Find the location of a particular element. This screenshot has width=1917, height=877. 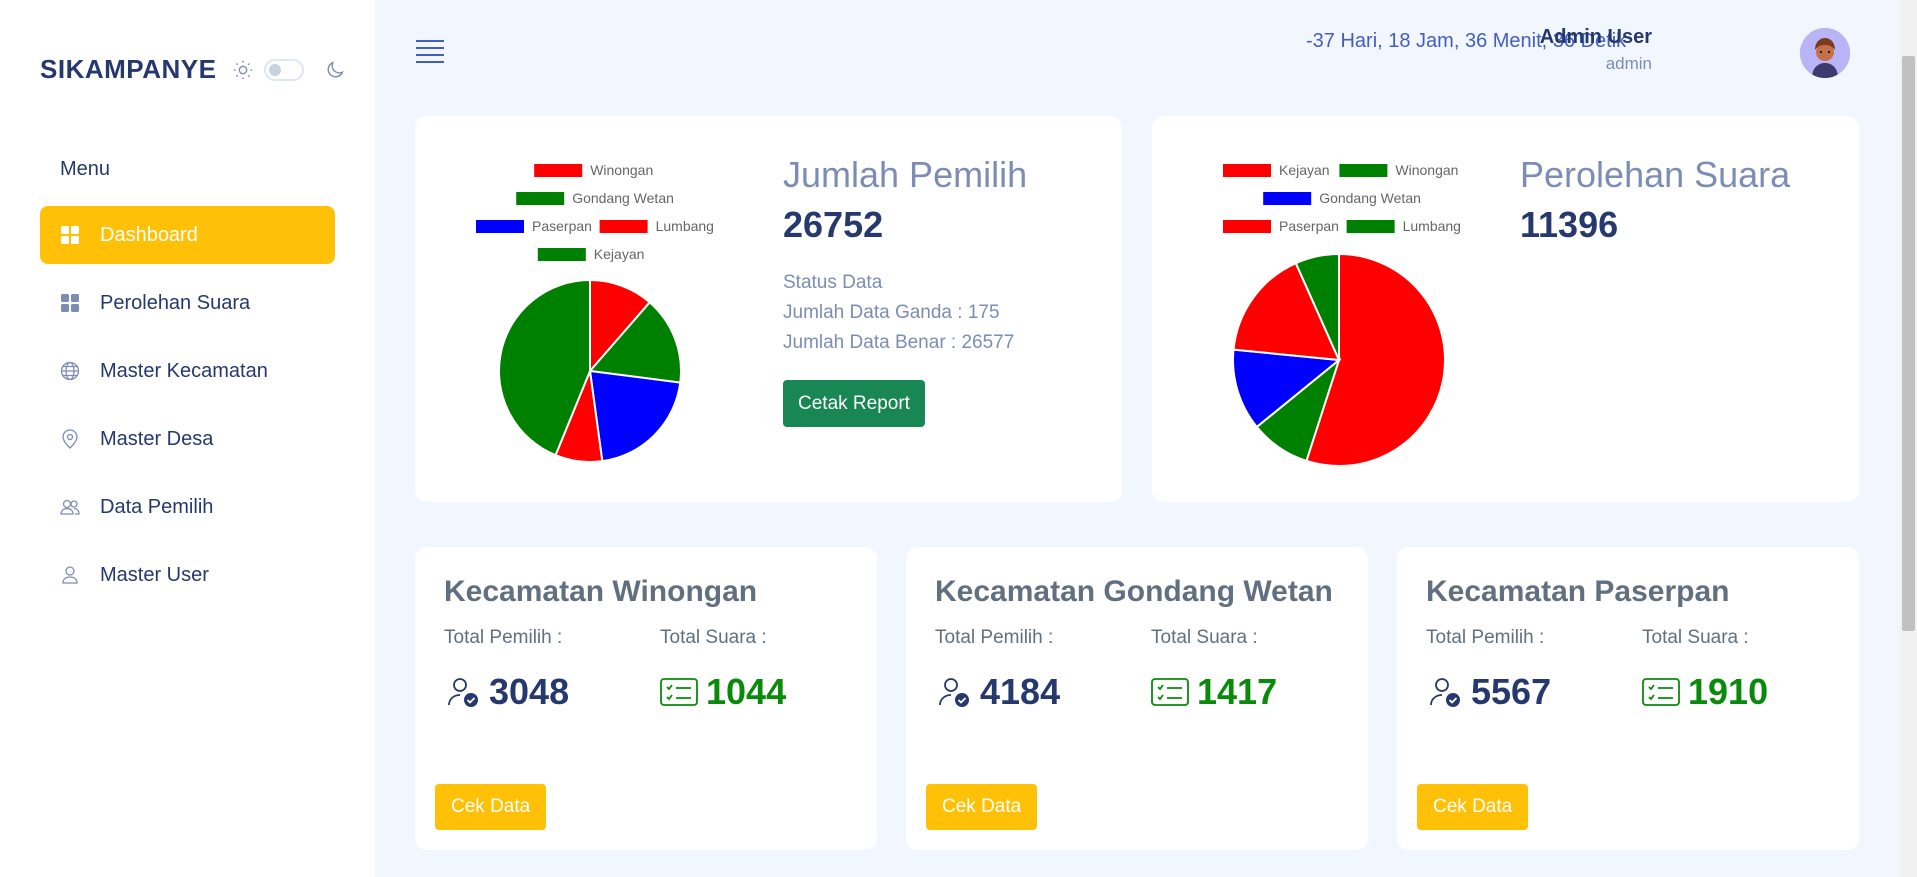

card-value: 11396 is located at coordinates (1569, 224).